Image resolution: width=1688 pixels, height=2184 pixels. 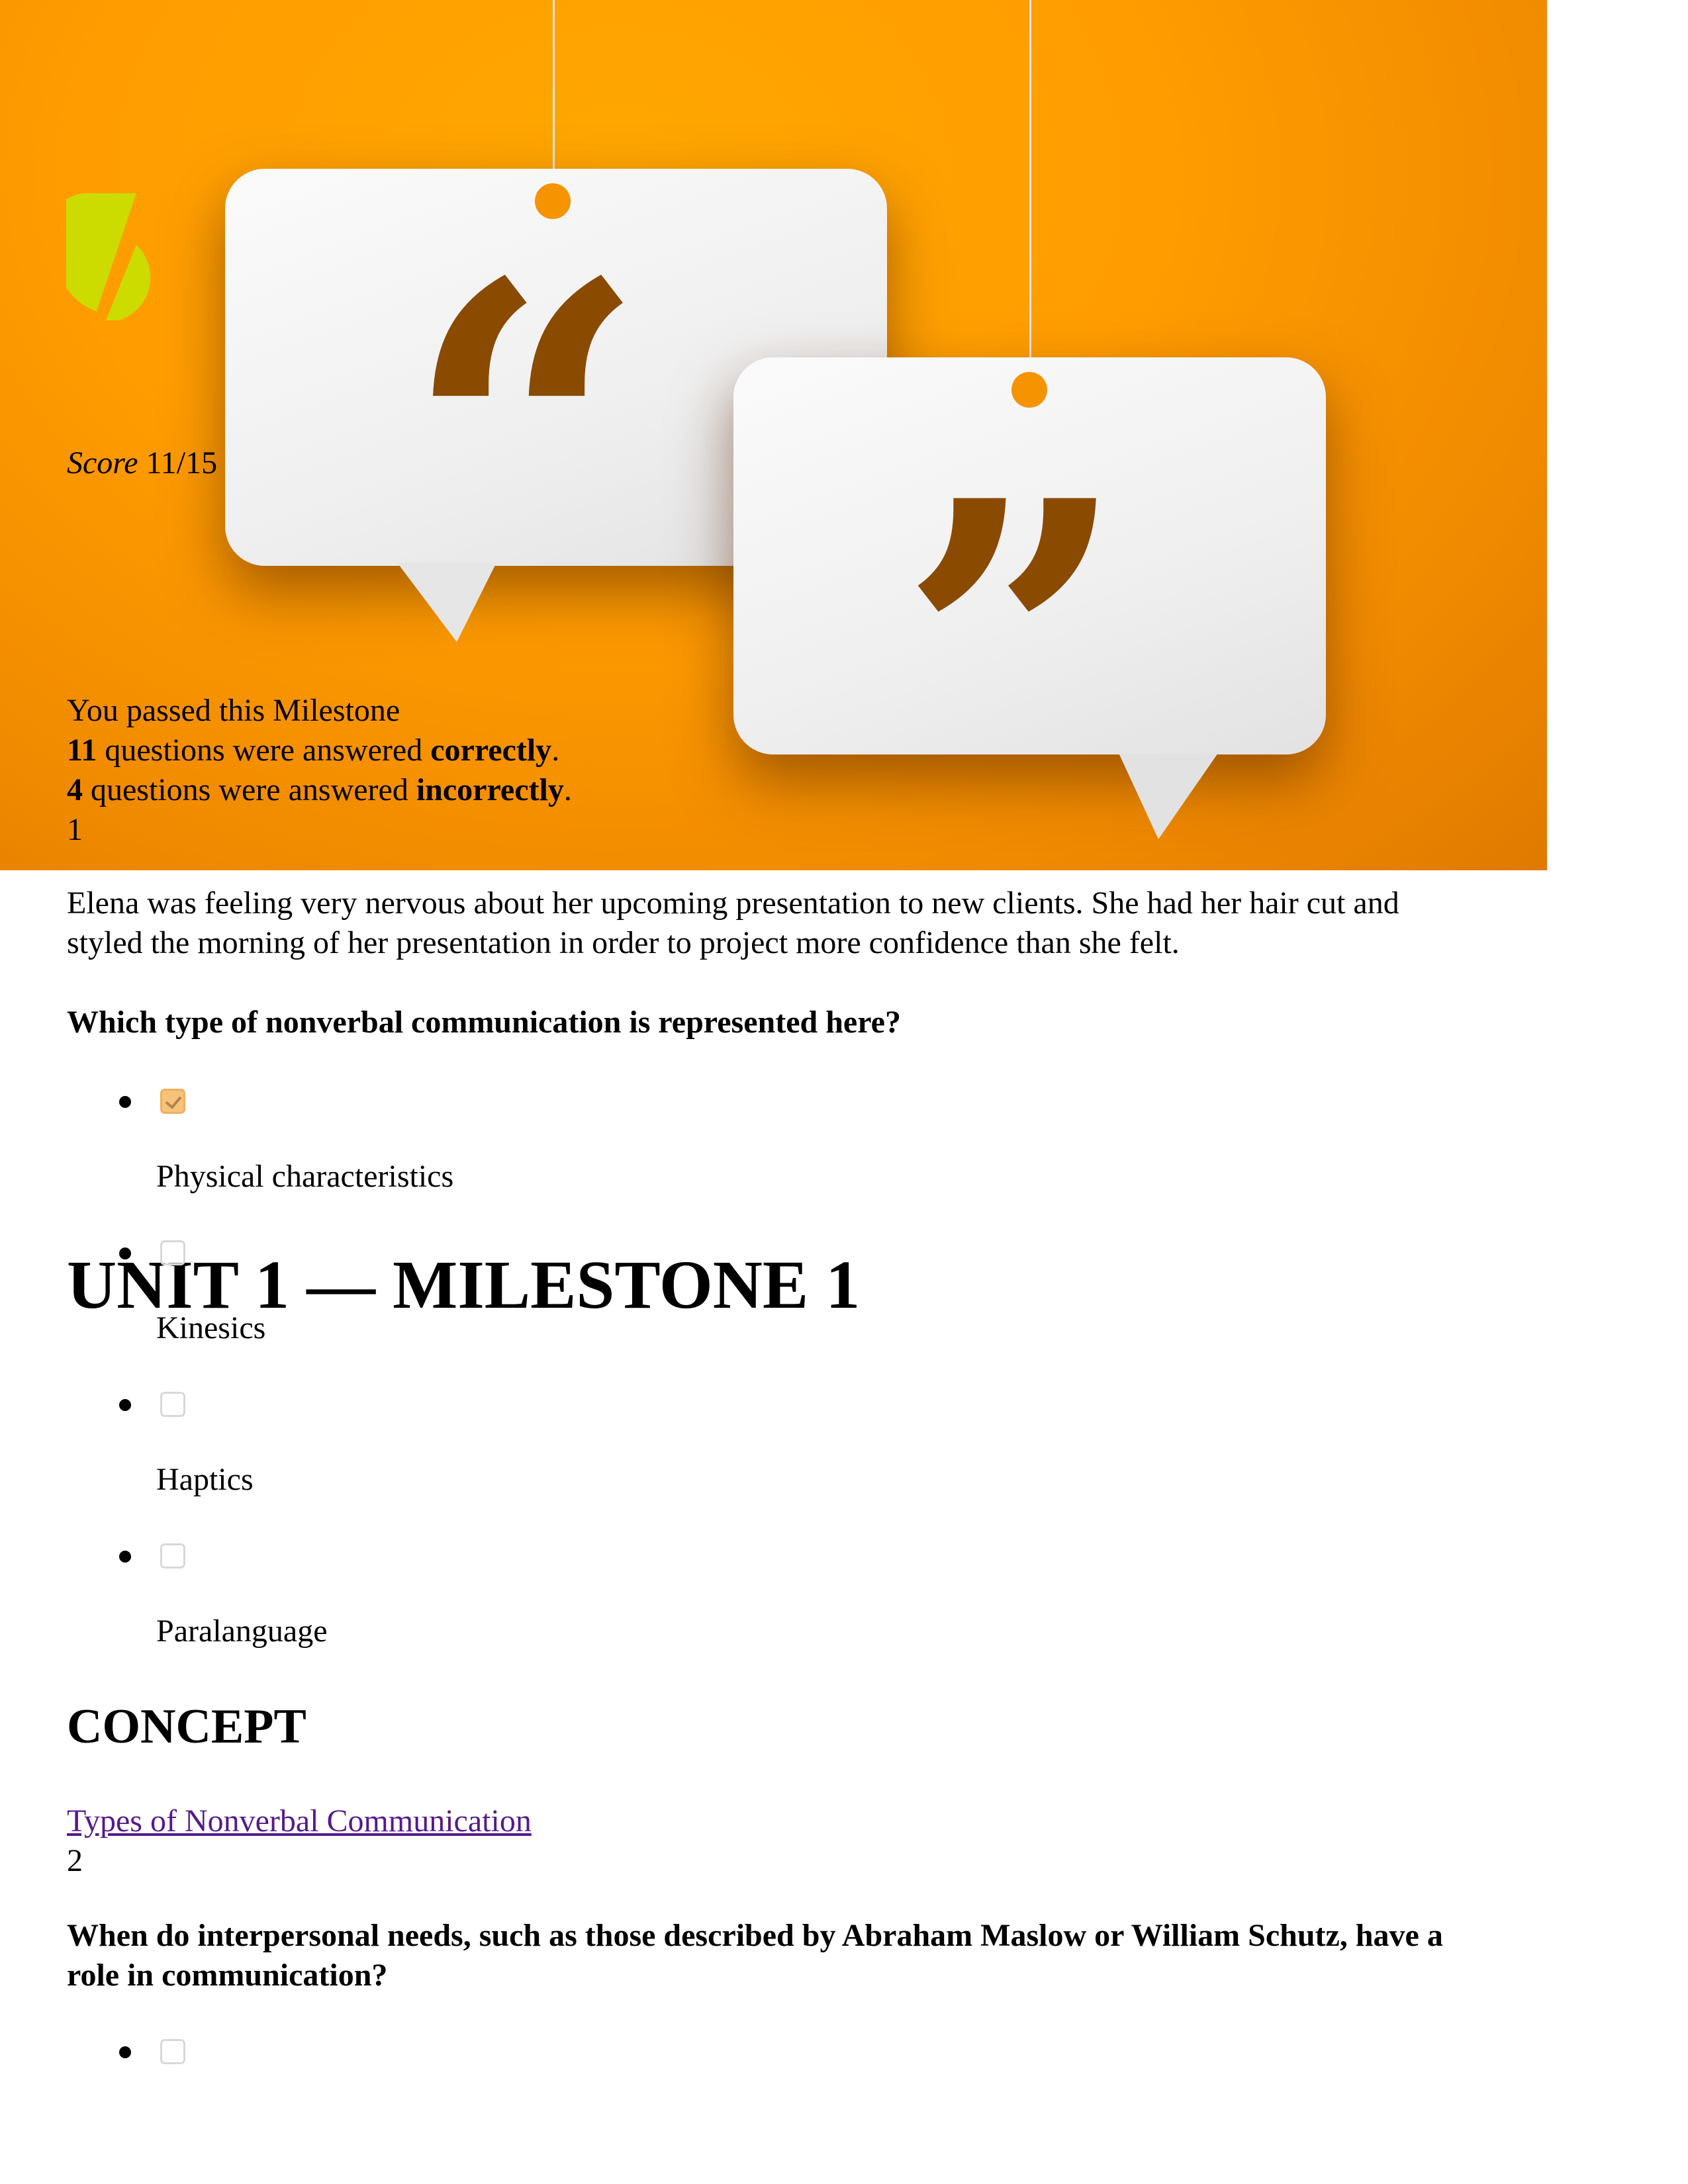 What do you see at coordinates (211, 1327) in the screenshot?
I see `answer-label: Kinesics` at bounding box center [211, 1327].